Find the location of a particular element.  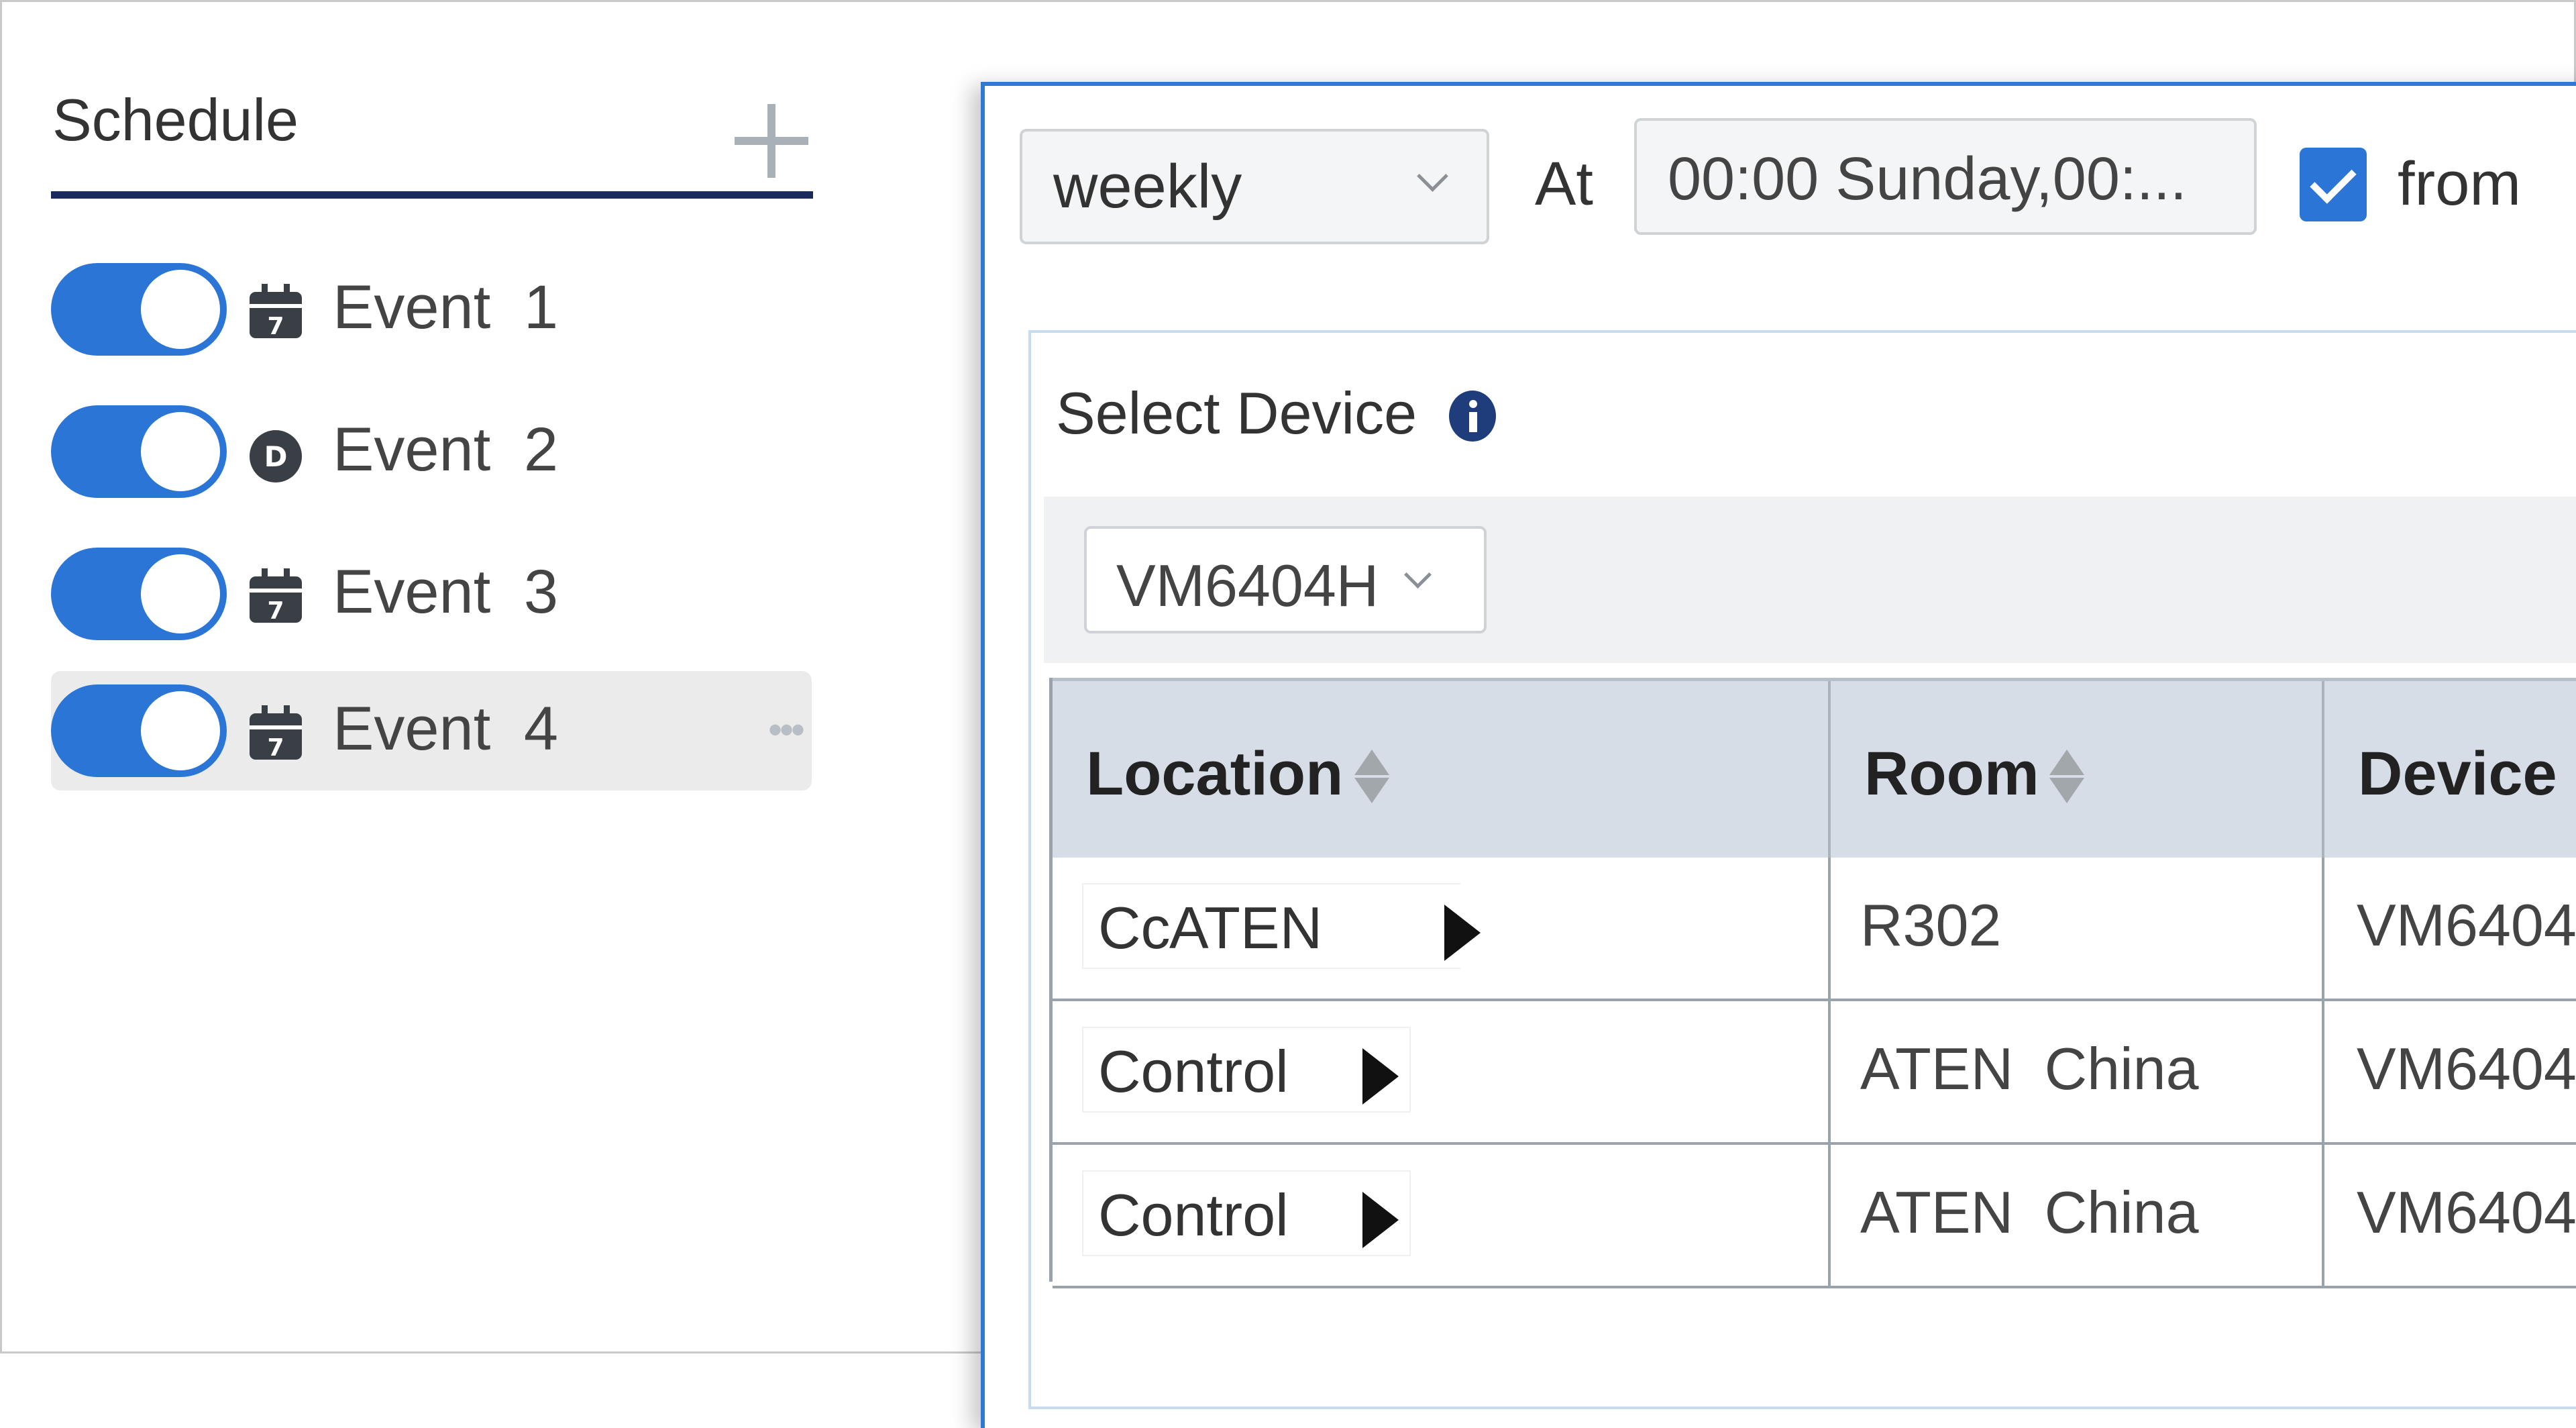

location-cell: Cc ATEN is located at coordinates (1442, 928).